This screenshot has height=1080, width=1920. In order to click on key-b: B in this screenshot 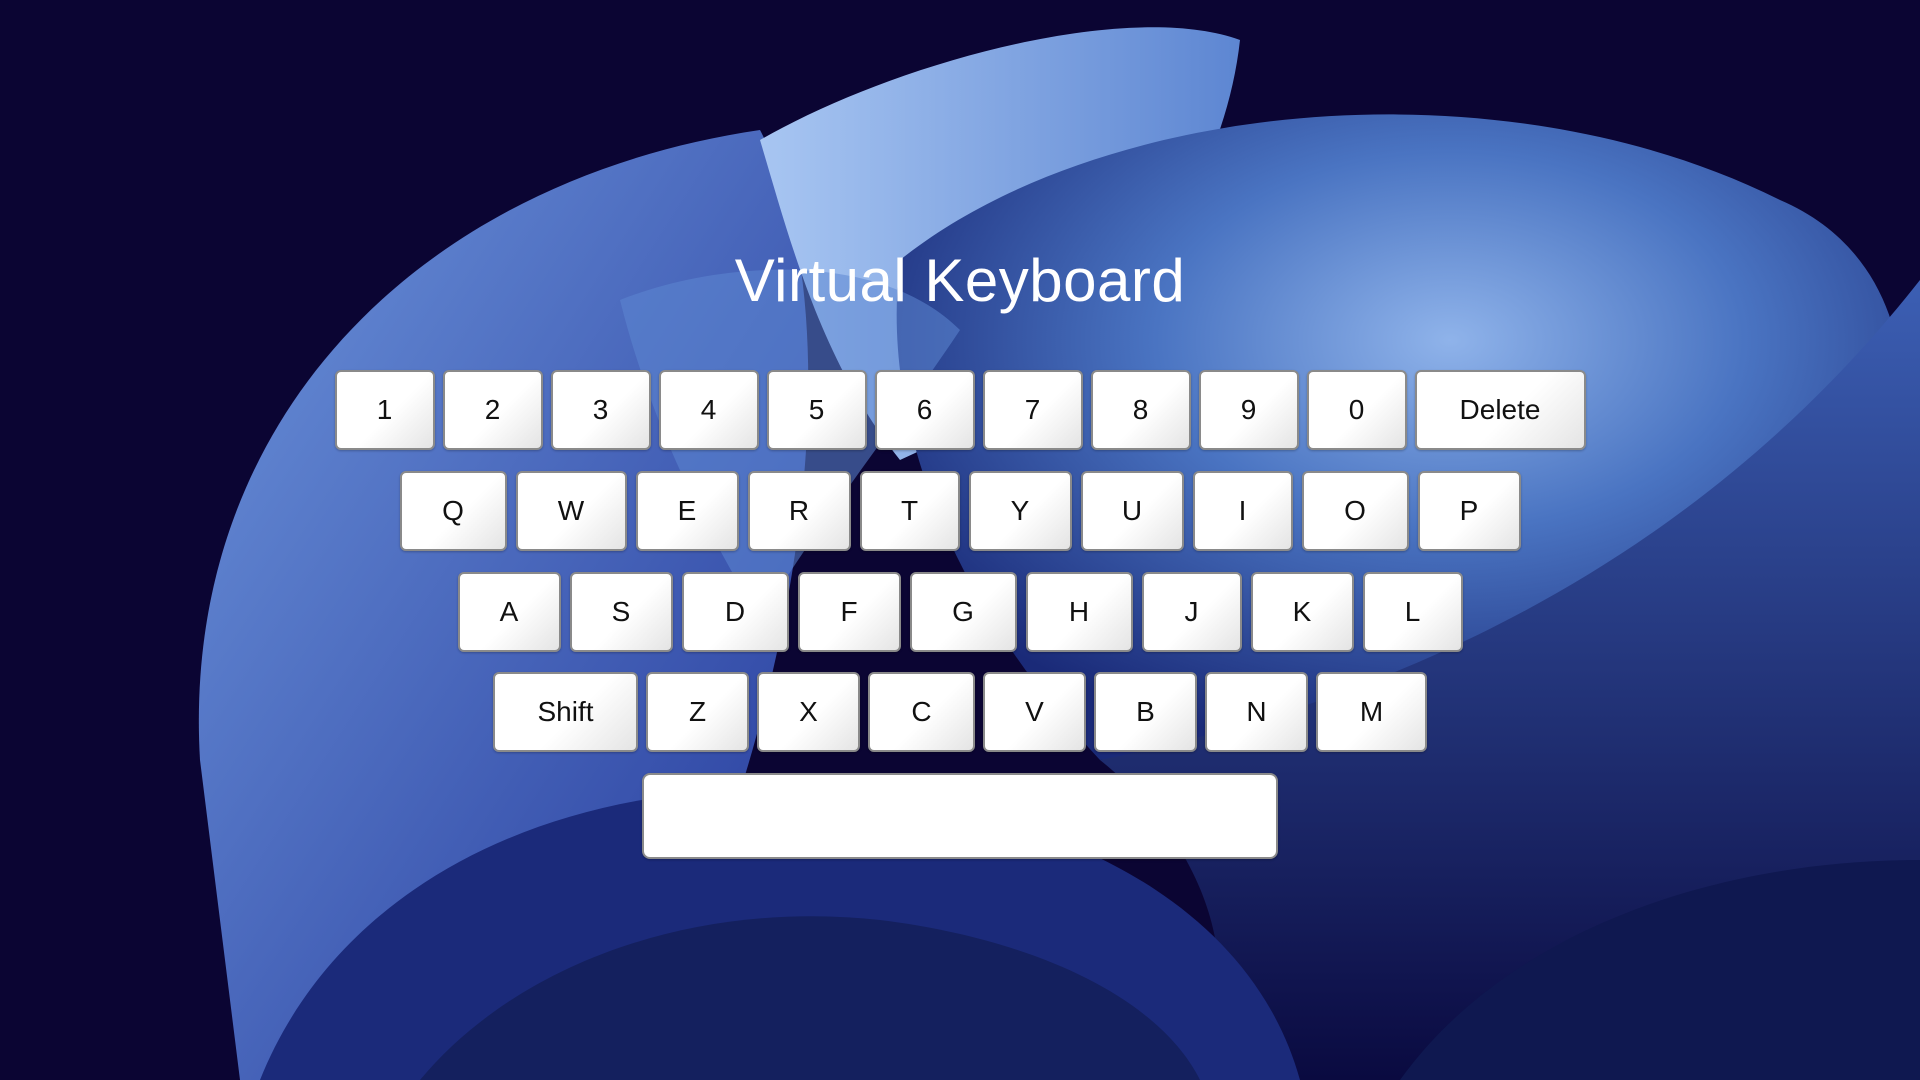, I will do `click(1145, 712)`.